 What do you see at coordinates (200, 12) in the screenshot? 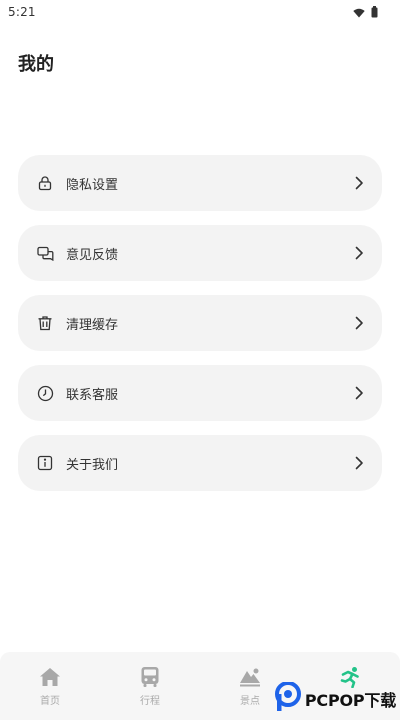
I see `status-bar: 5:21` at bounding box center [200, 12].